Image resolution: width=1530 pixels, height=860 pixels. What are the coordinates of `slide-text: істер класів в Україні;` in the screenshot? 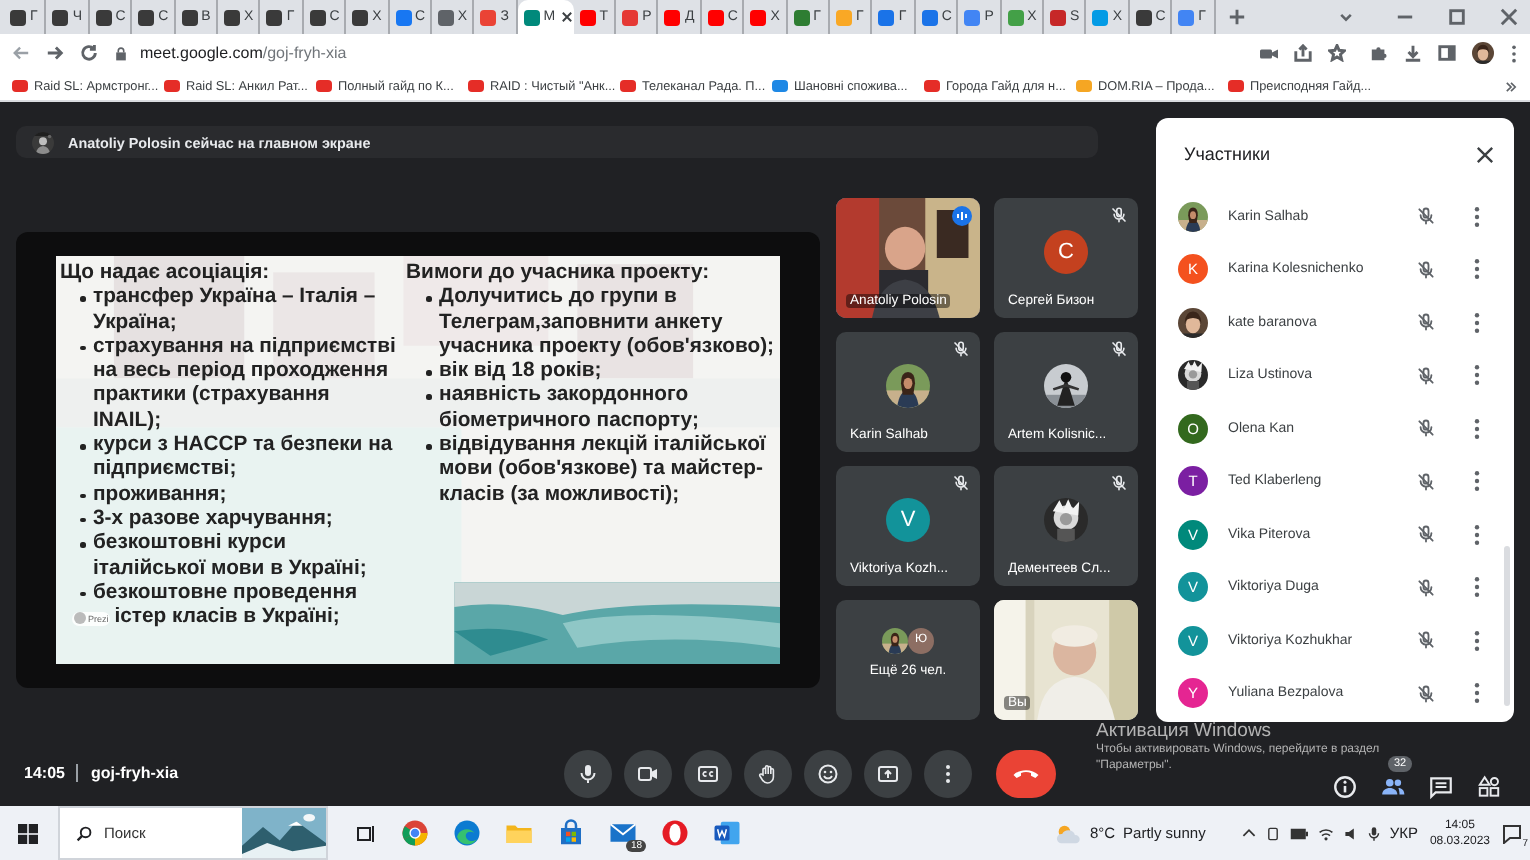 It's located at (227, 618).